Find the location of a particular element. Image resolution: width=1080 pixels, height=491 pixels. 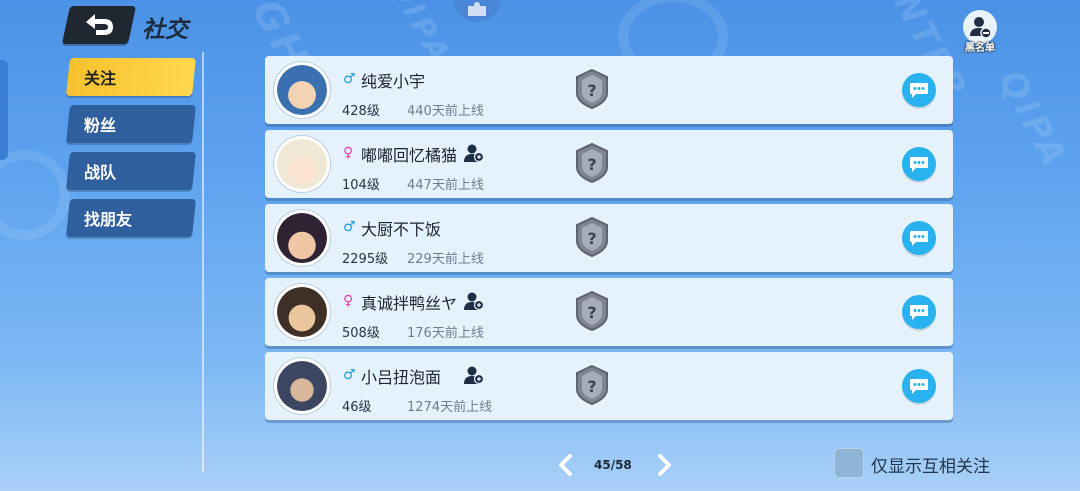

friend-row: ♀ 嘟嘟回忆橘猫 104级 447天前上线 ? is located at coordinates (609, 164).